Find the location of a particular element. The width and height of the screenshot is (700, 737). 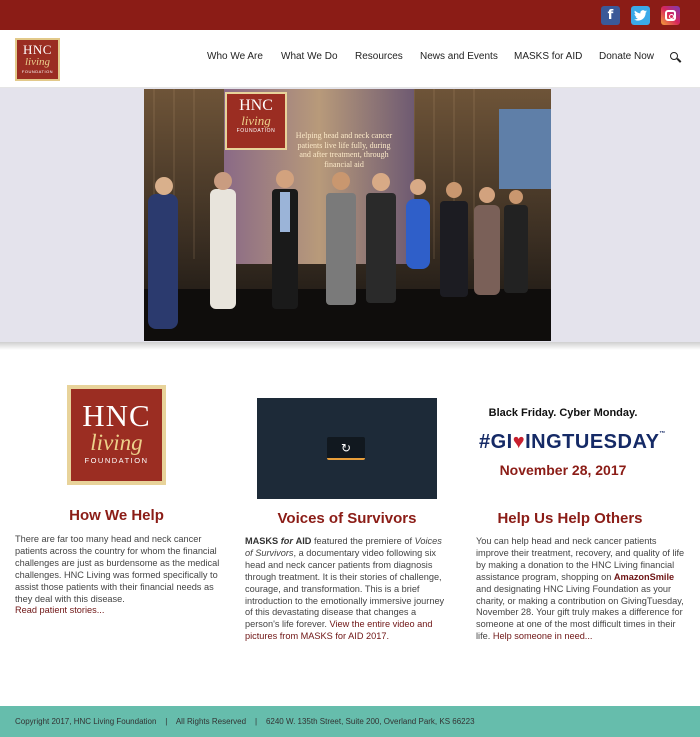

hero-banner-living: living is located at coordinates (256, 120).